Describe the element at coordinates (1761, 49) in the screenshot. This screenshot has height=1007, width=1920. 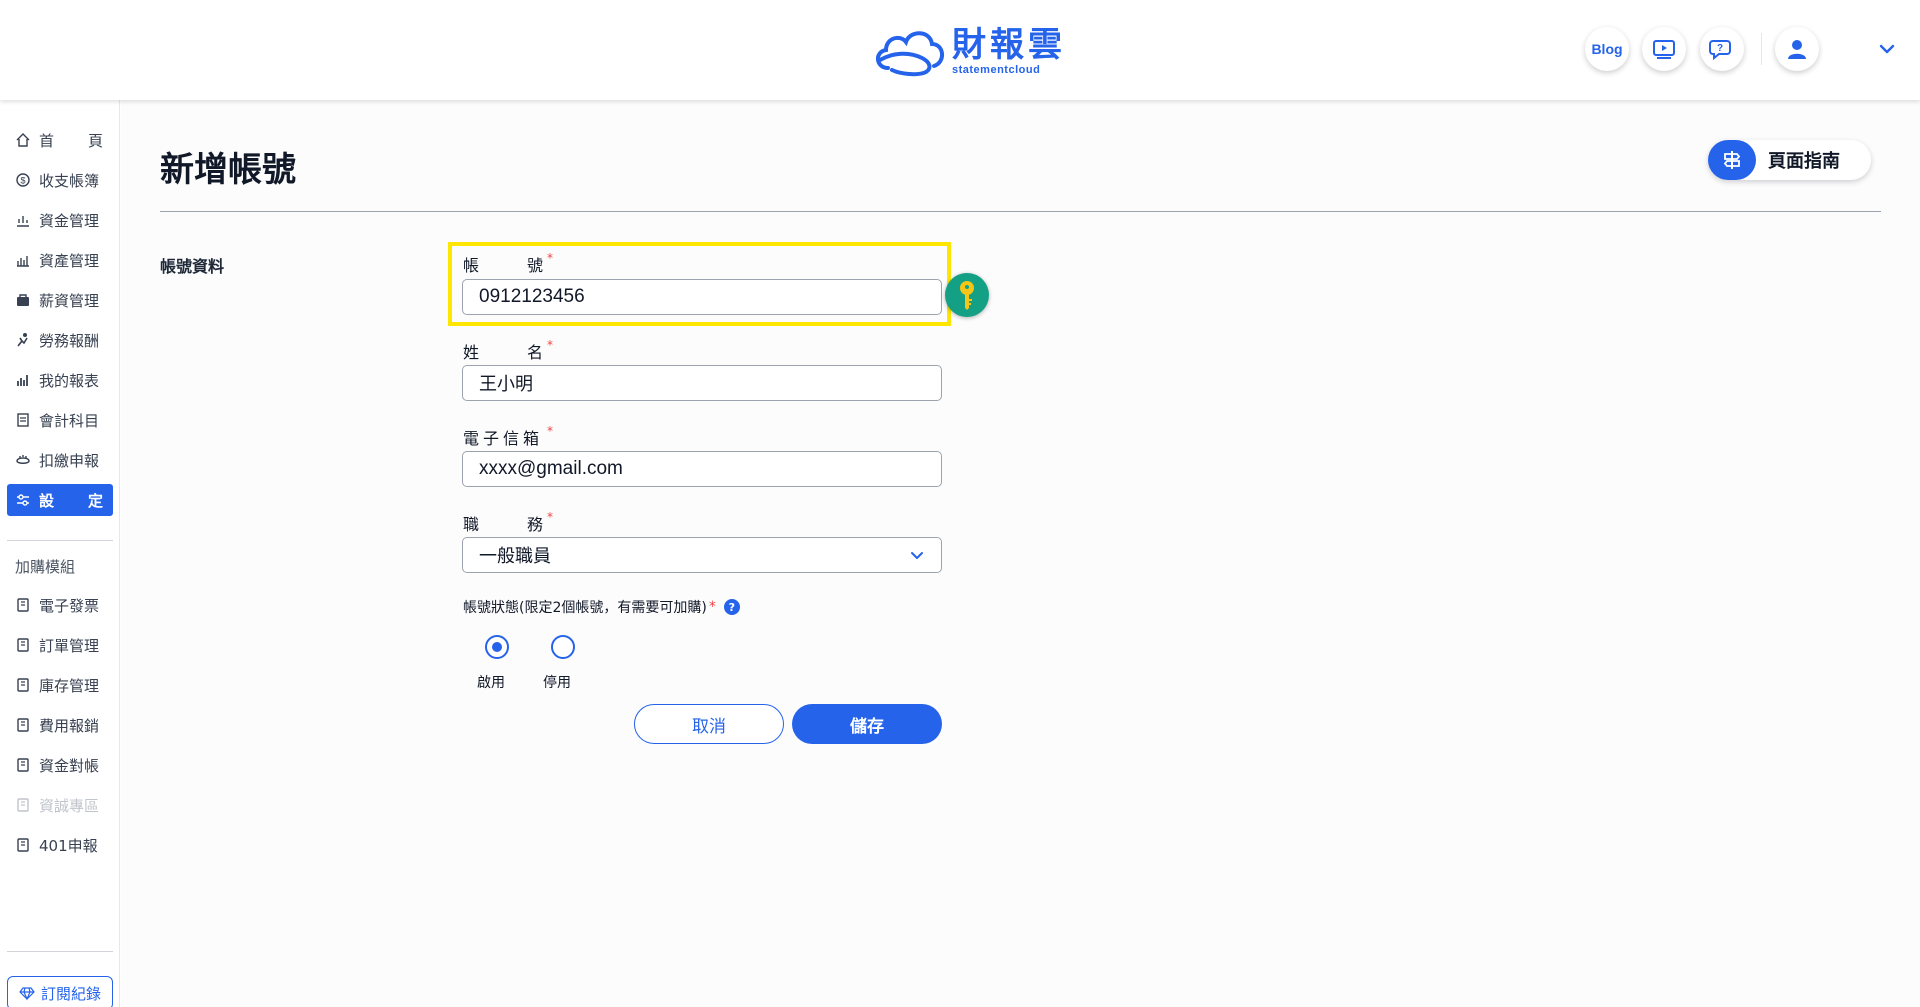
I see `header-divider` at that location.